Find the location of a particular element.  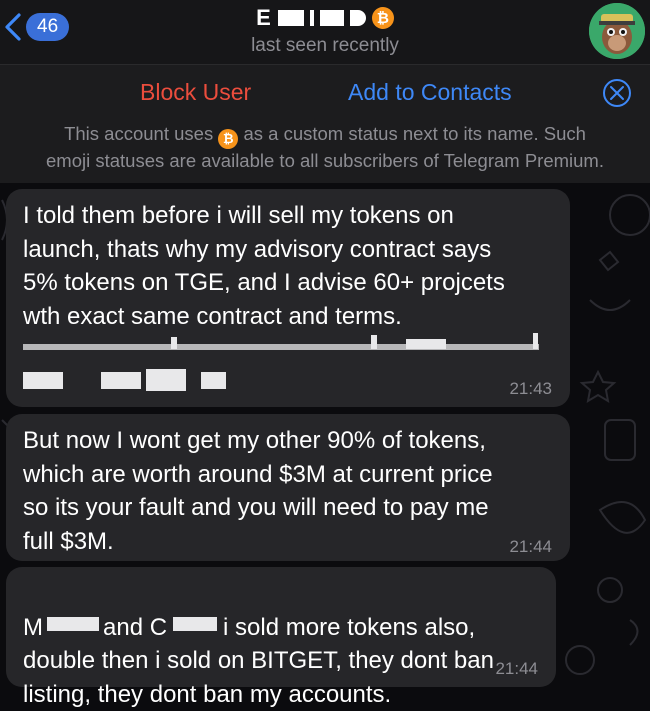

back-button: 46 is located at coordinates (39, 27).